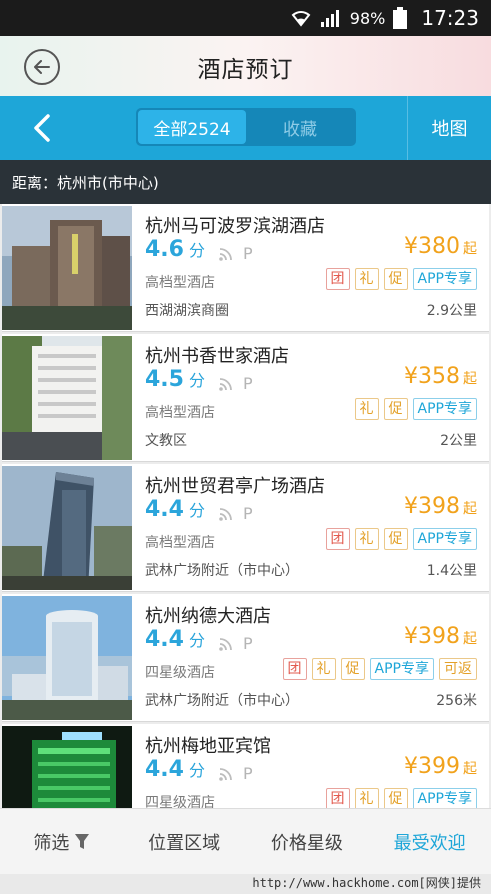 This screenshot has width=491, height=894. I want to click on hotel-distance: 2.9公里, so click(451, 311).